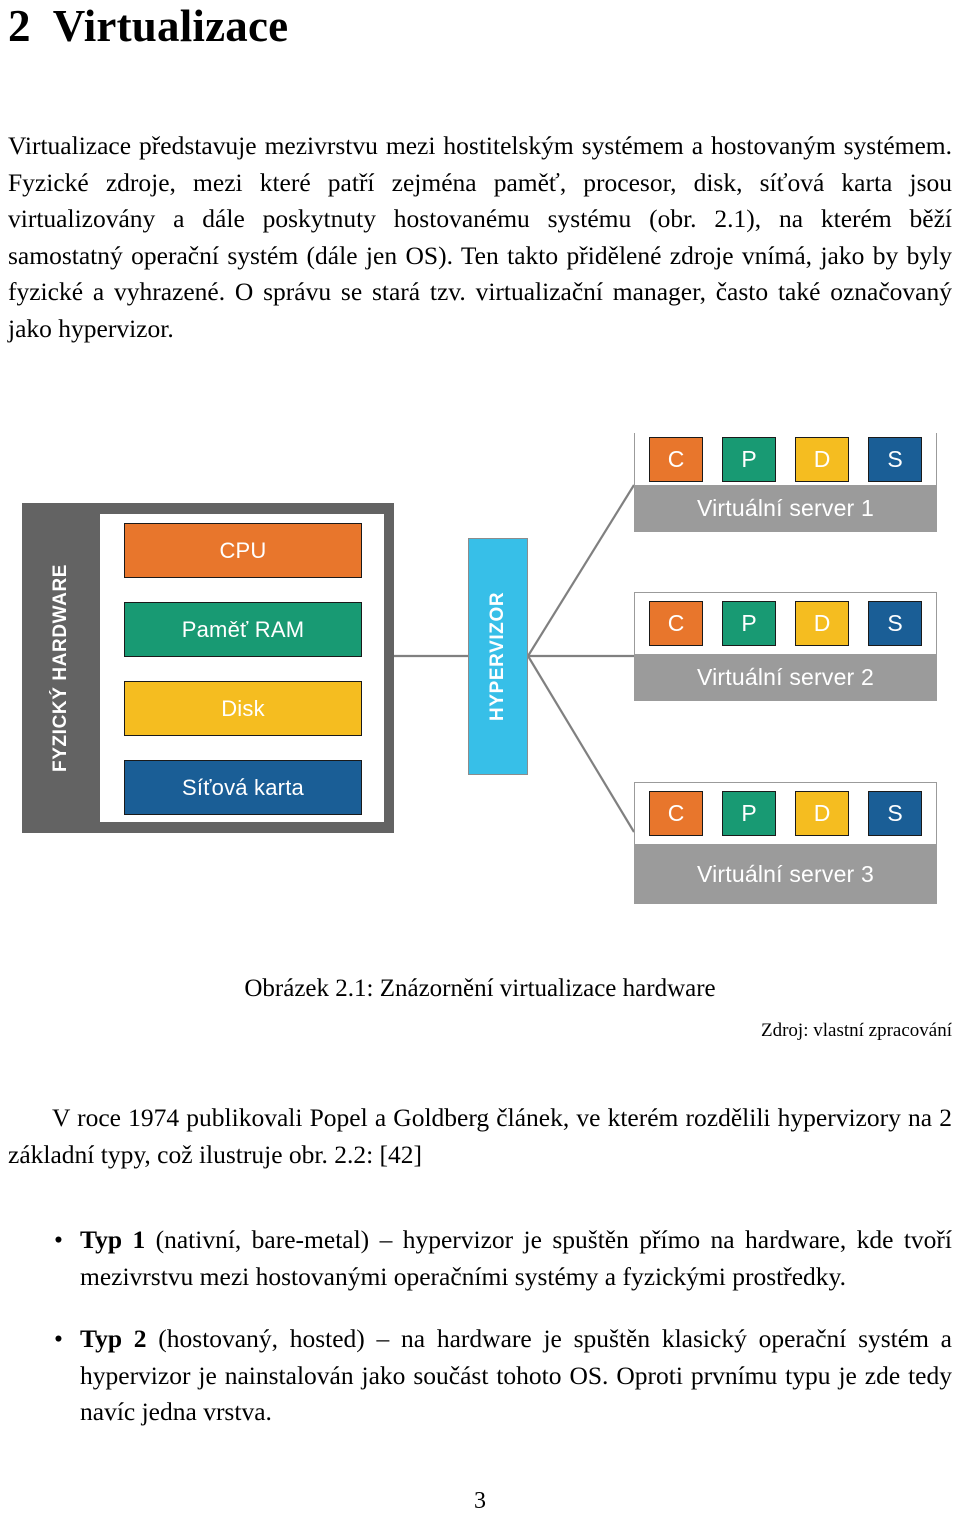 This screenshot has height=1532, width=960. What do you see at coordinates (822, 623) in the screenshot?
I see `vs2-chip-disk: D` at bounding box center [822, 623].